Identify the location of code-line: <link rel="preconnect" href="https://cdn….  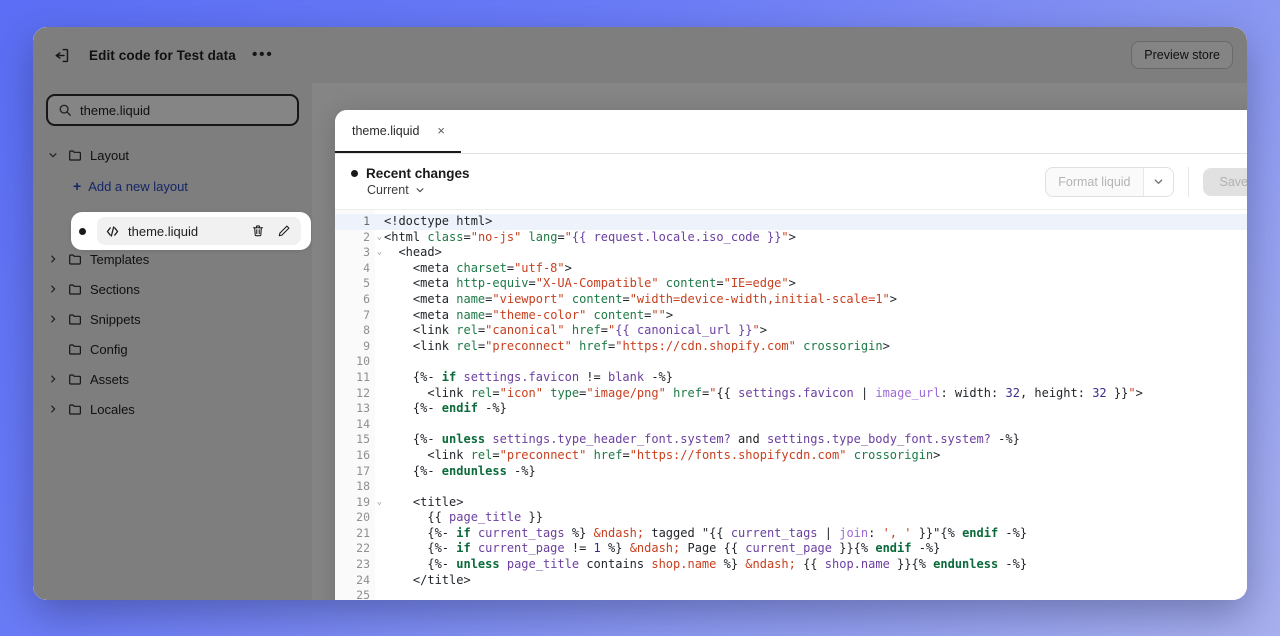
(815, 347).